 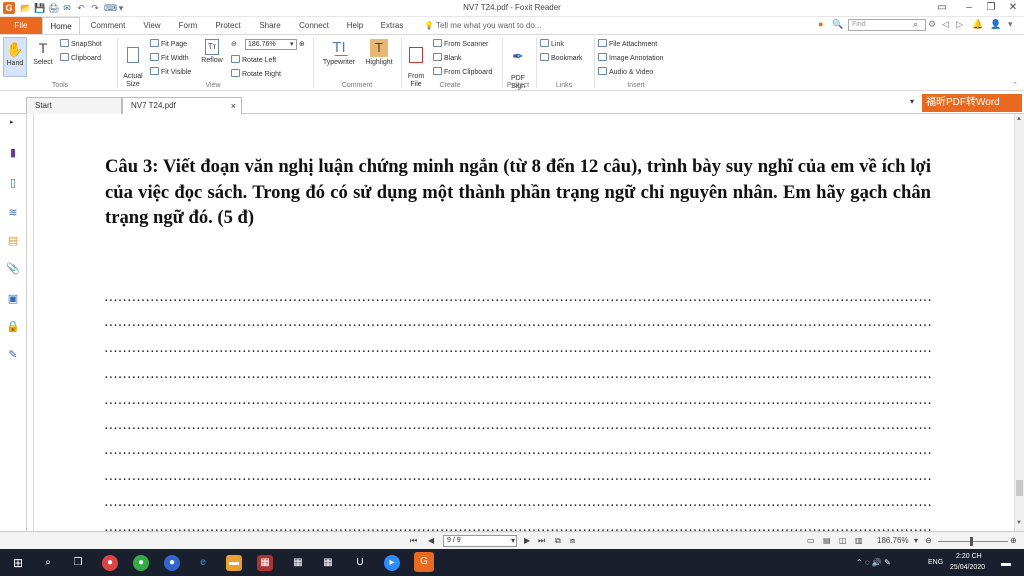 What do you see at coordinates (328, 563) in the screenshot?
I see `calculator-icon: ▦` at bounding box center [328, 563].